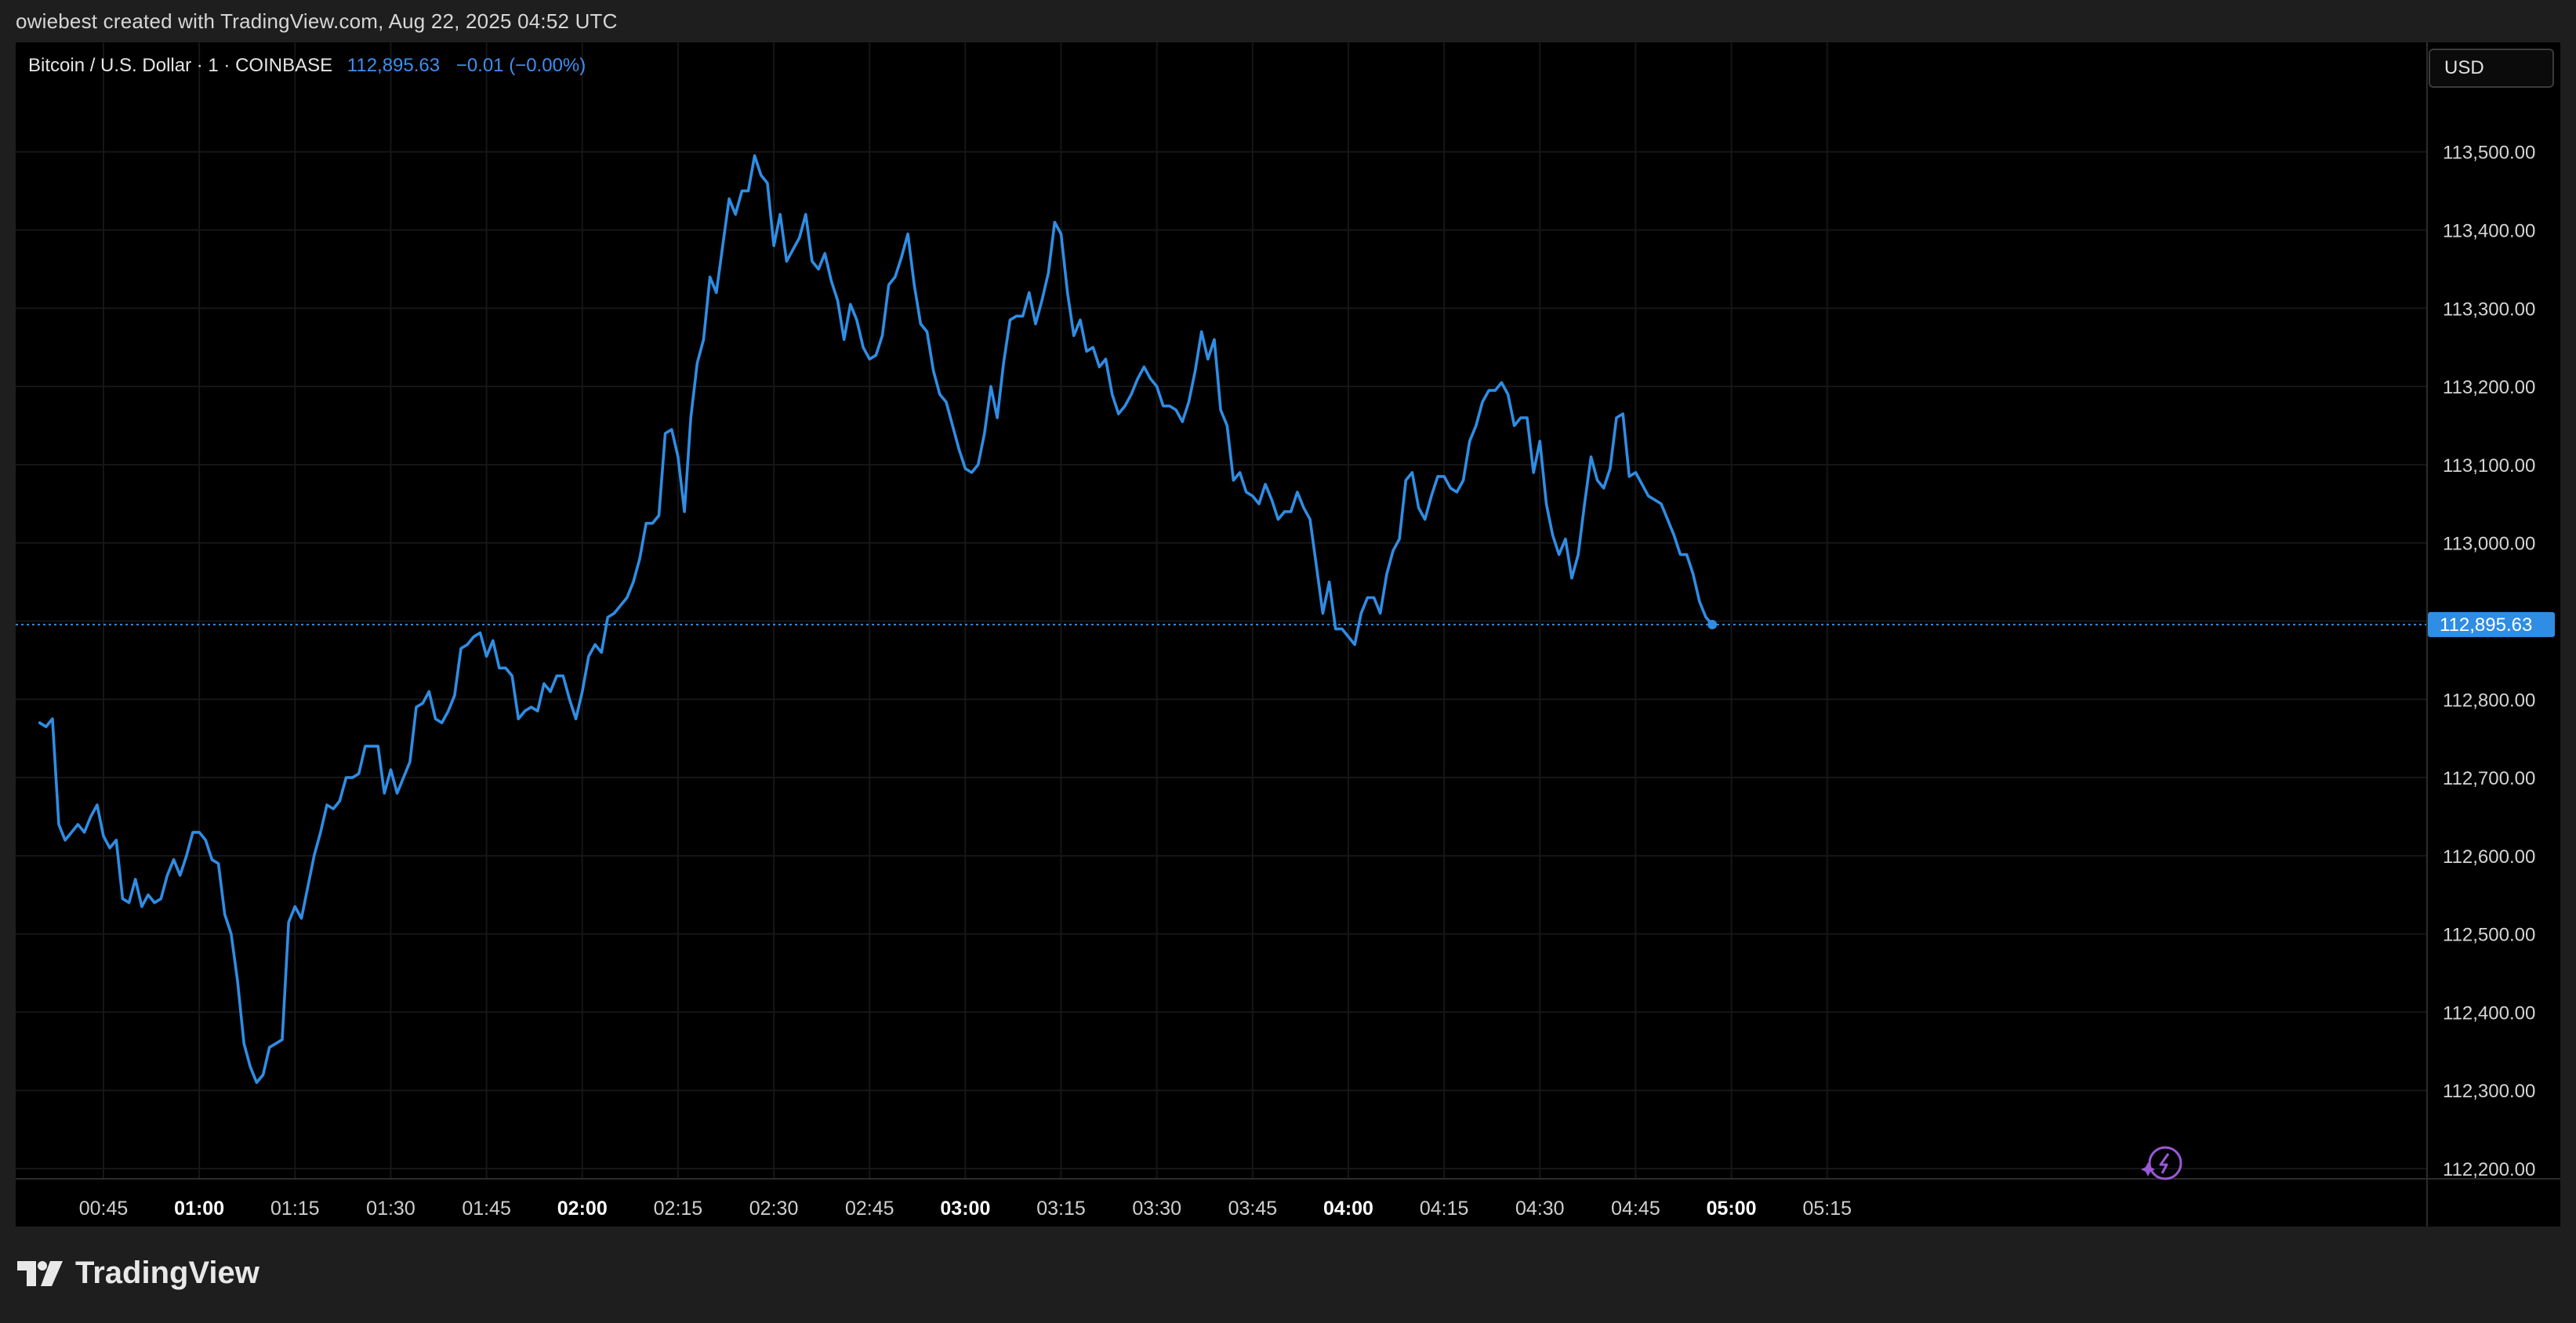  I want to click on time-tick-label: 03:45, so click(1253, 1209).